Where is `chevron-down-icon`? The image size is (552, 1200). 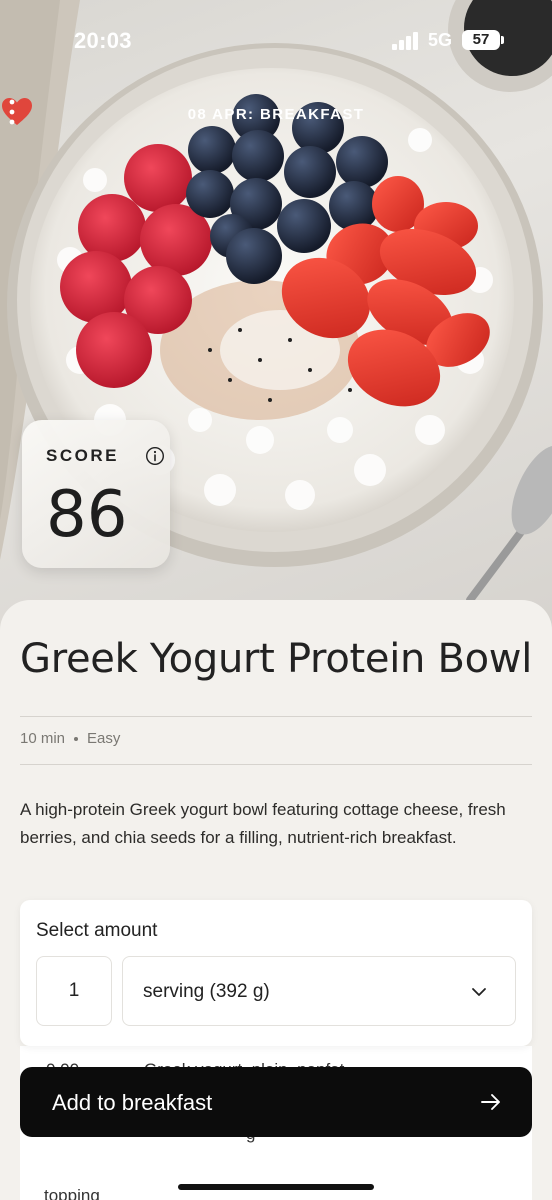
chevron-down-icon is located at coordinates (479, 992).